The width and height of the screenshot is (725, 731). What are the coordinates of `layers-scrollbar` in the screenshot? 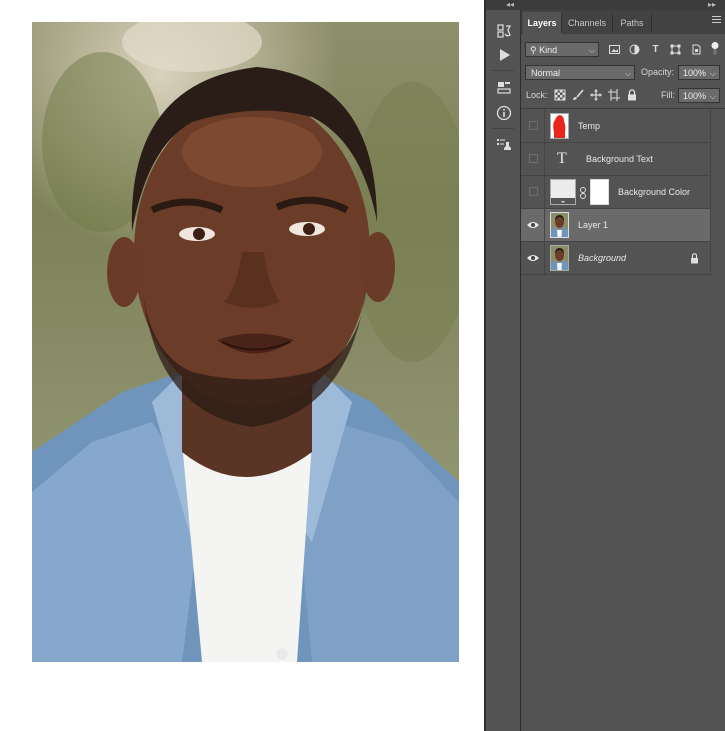 It's located at (717, 193).